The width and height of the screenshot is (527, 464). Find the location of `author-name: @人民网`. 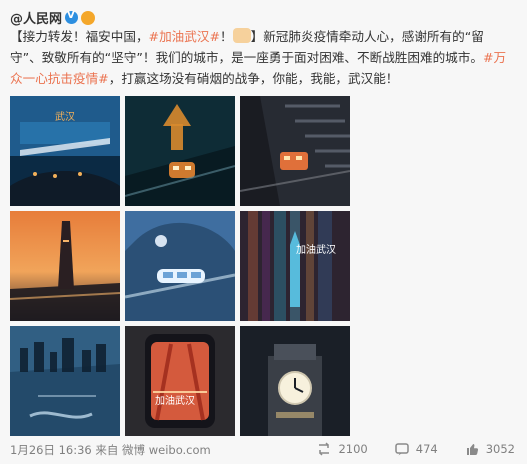

author-name: @人民网 is located at coordinates (36, 17).